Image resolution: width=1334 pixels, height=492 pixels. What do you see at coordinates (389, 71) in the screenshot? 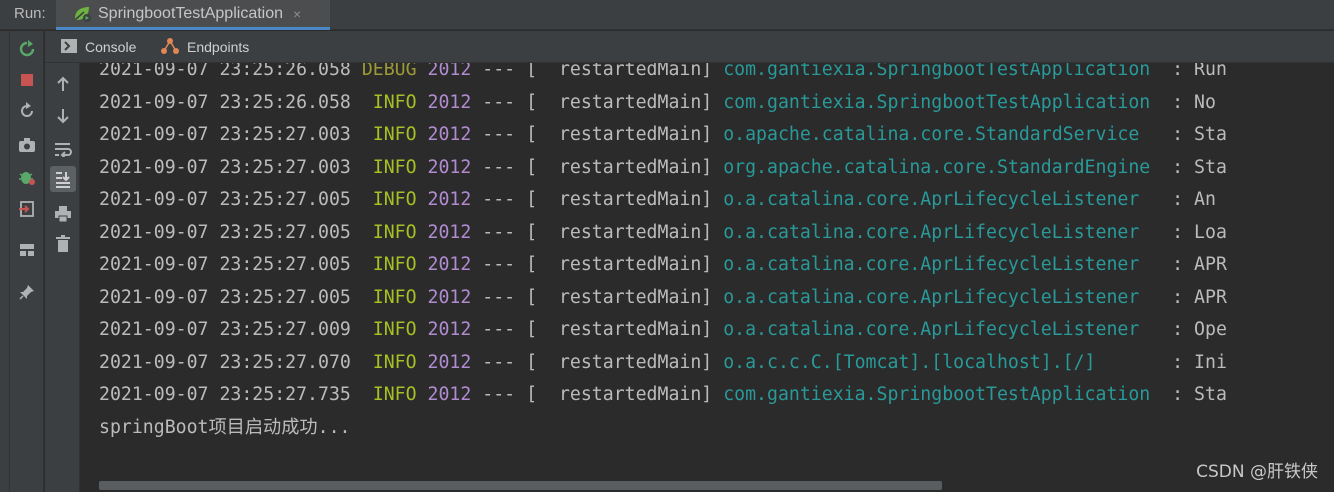
I see `log-level: DEBUG` at bounding box center [389, 71].